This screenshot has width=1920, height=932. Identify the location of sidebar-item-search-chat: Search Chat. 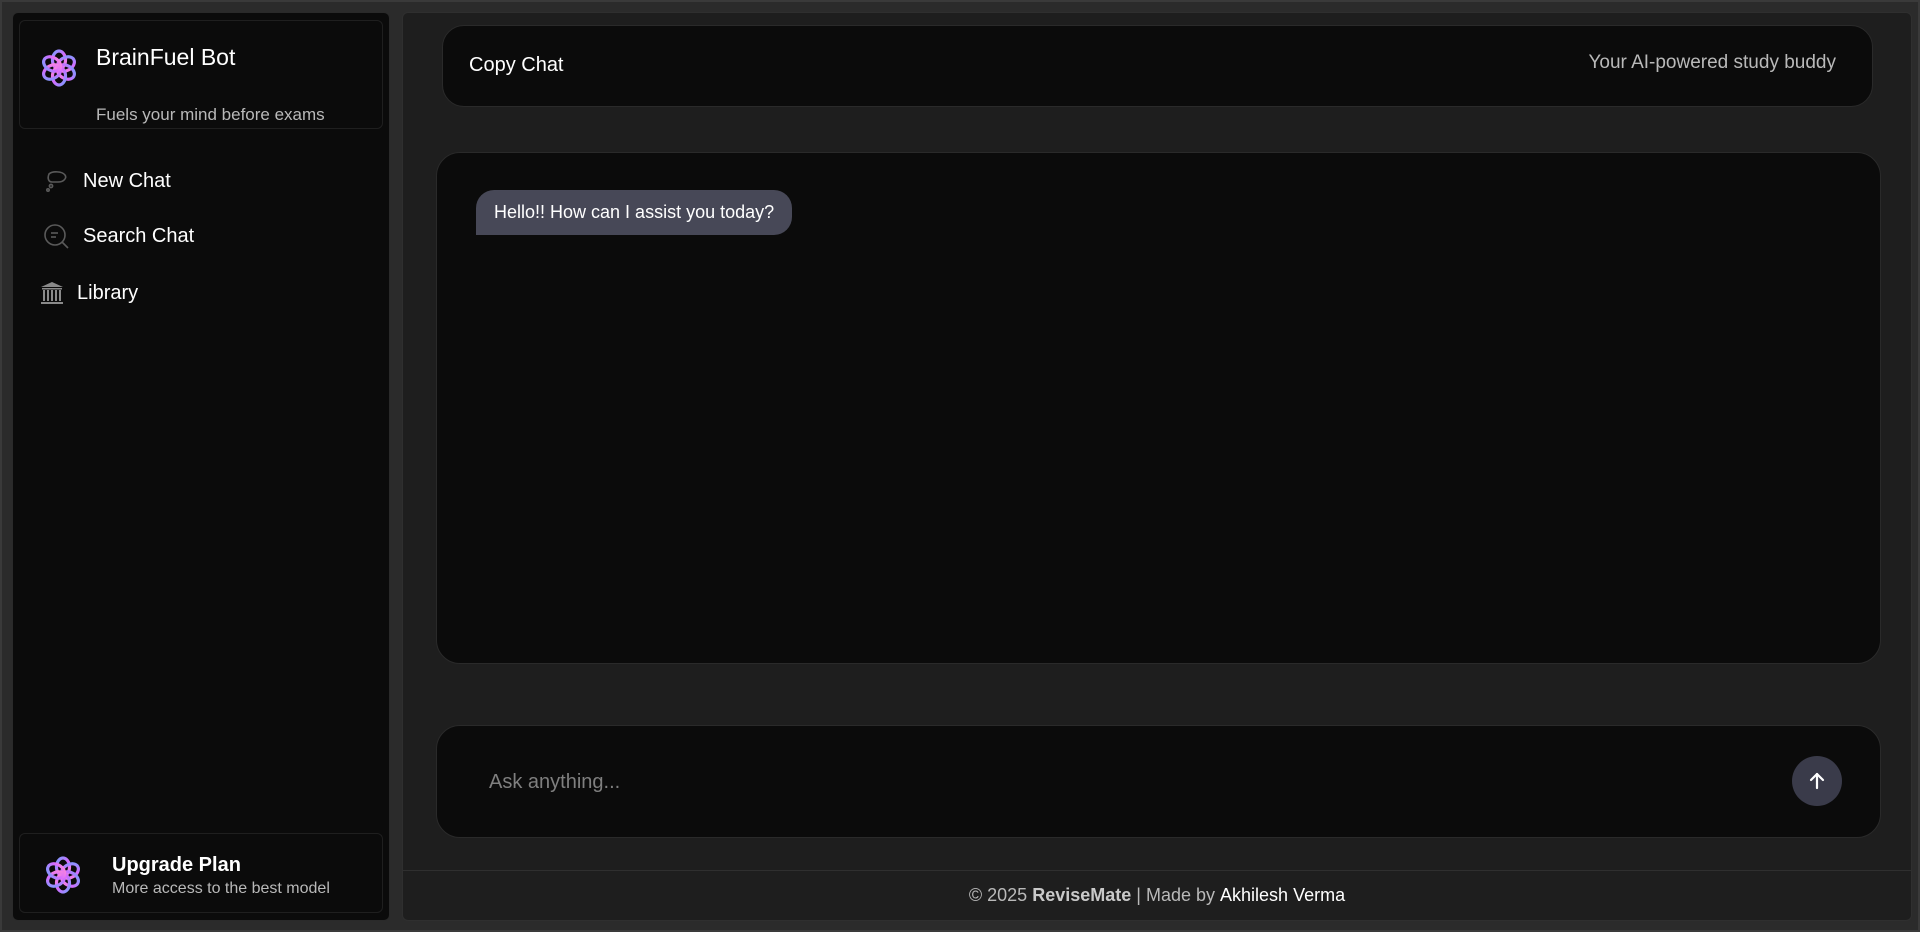
(117, 236).